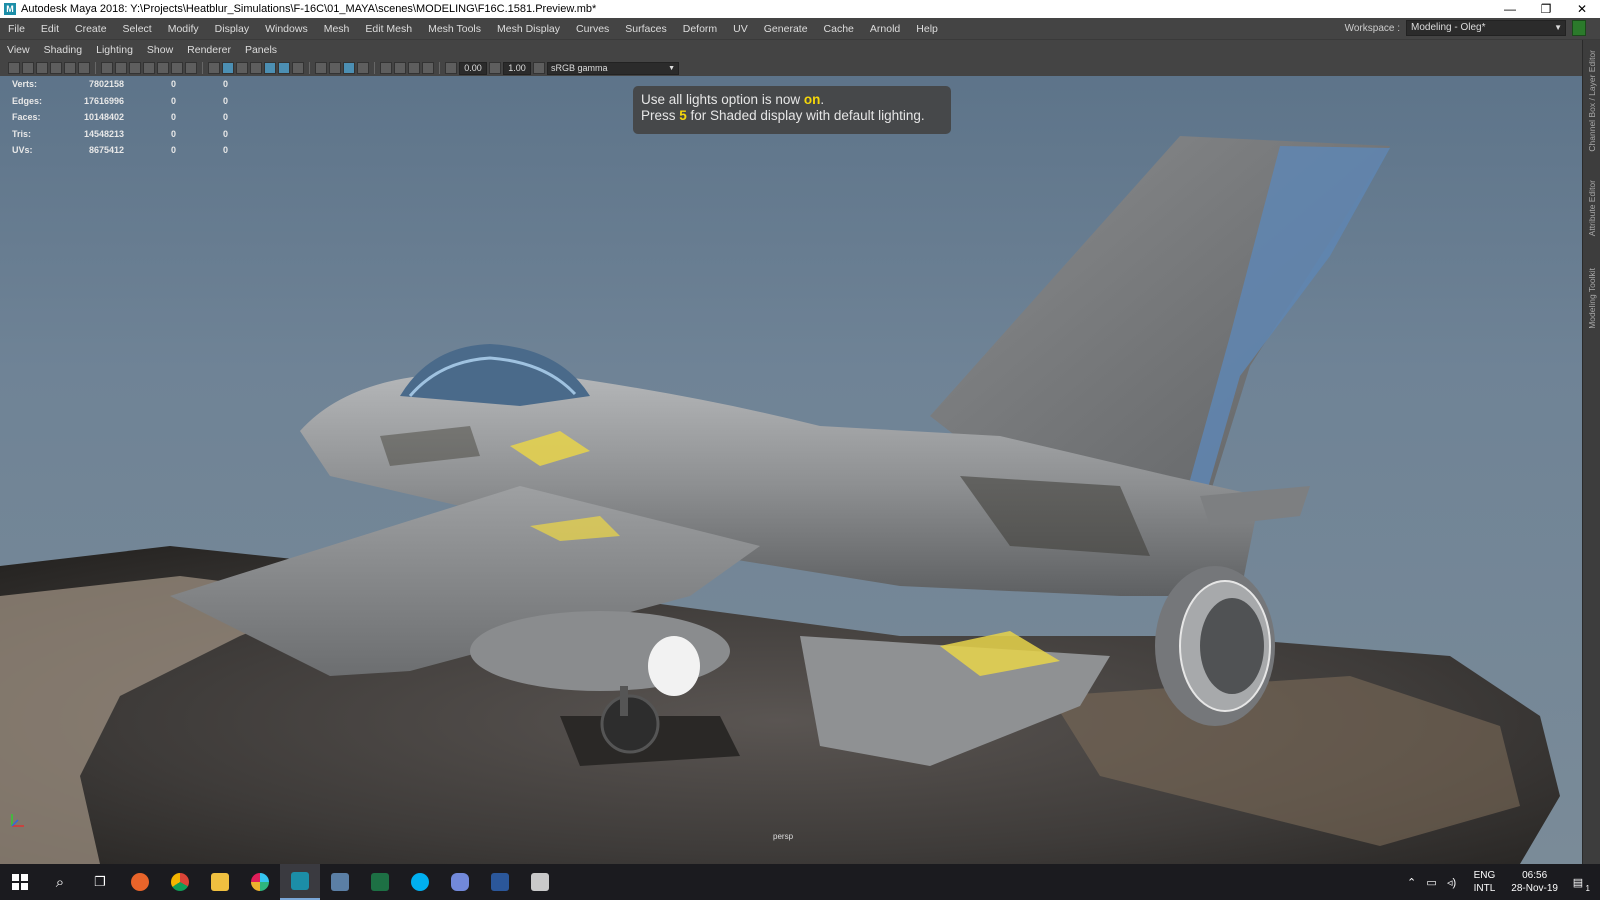  I want to click on shadows-icon, so click(298, 68).